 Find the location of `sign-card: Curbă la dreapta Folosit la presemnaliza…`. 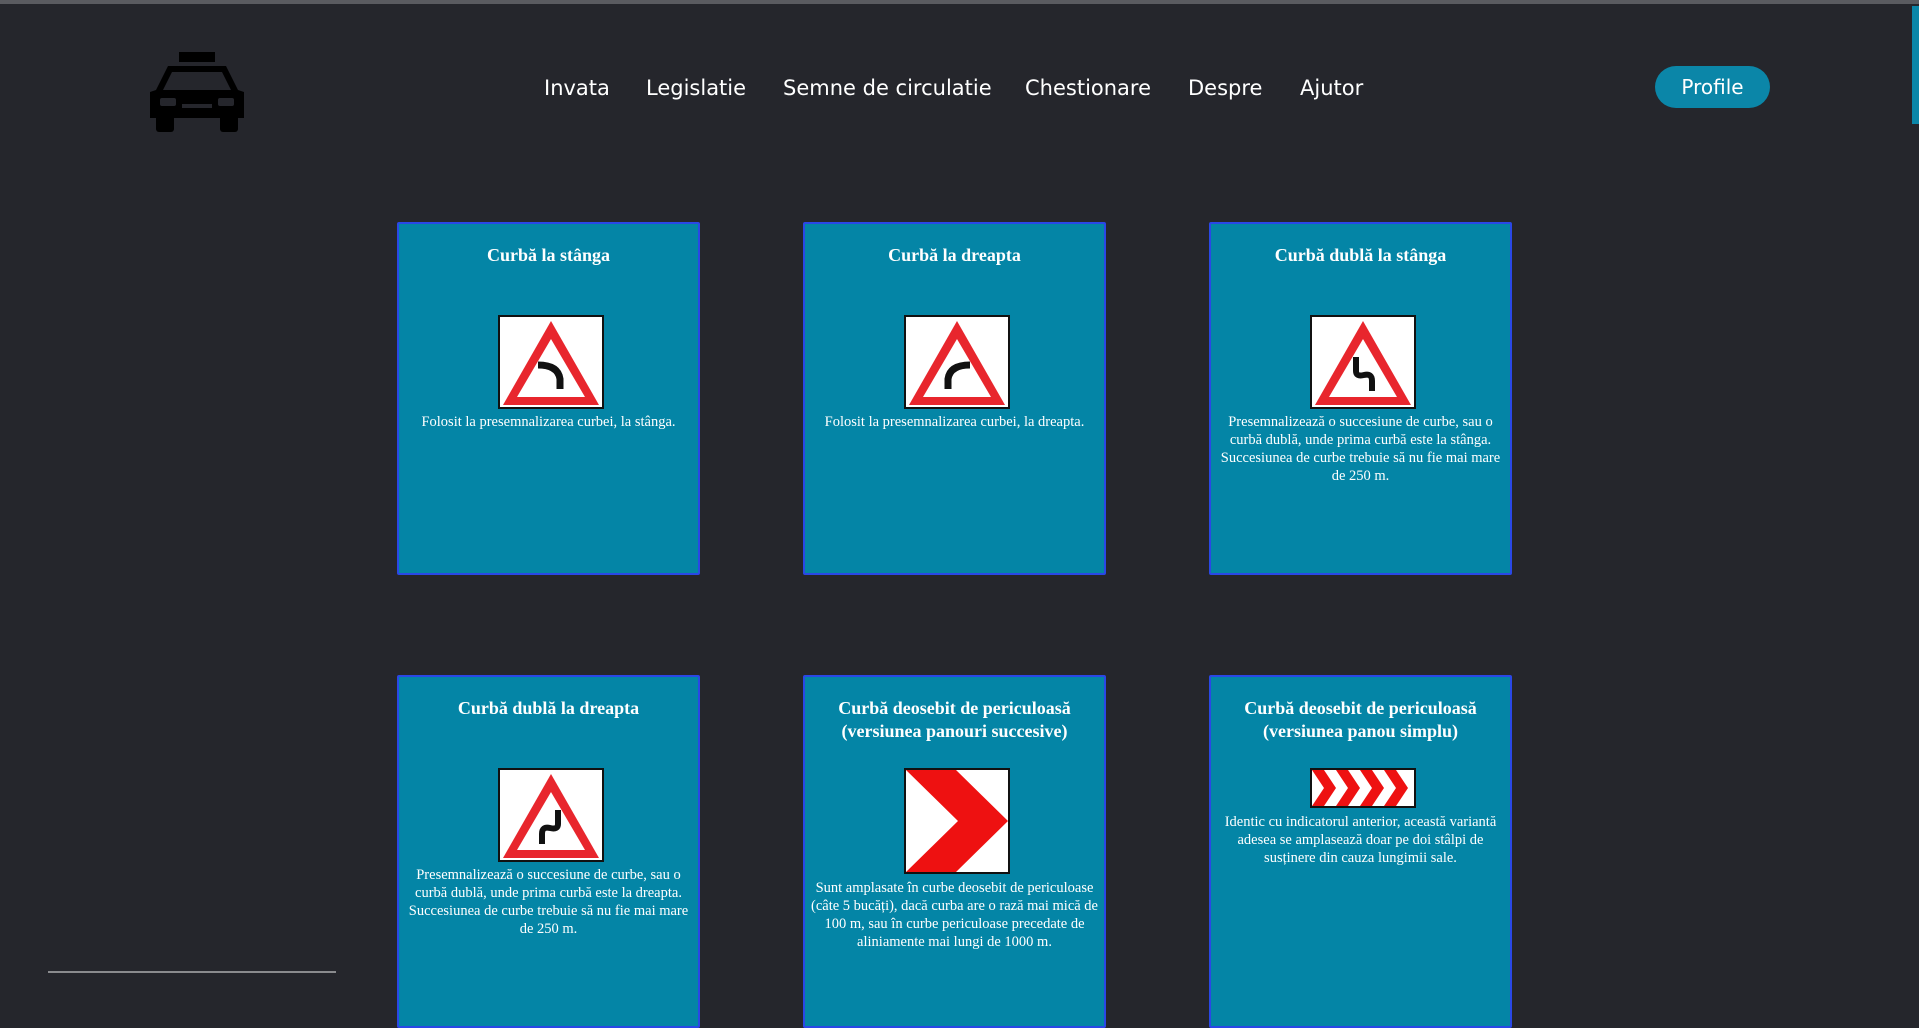

sign-card: Curbă la dreapta Folosit la presemnaliza… is located at coordinates (954, 398).